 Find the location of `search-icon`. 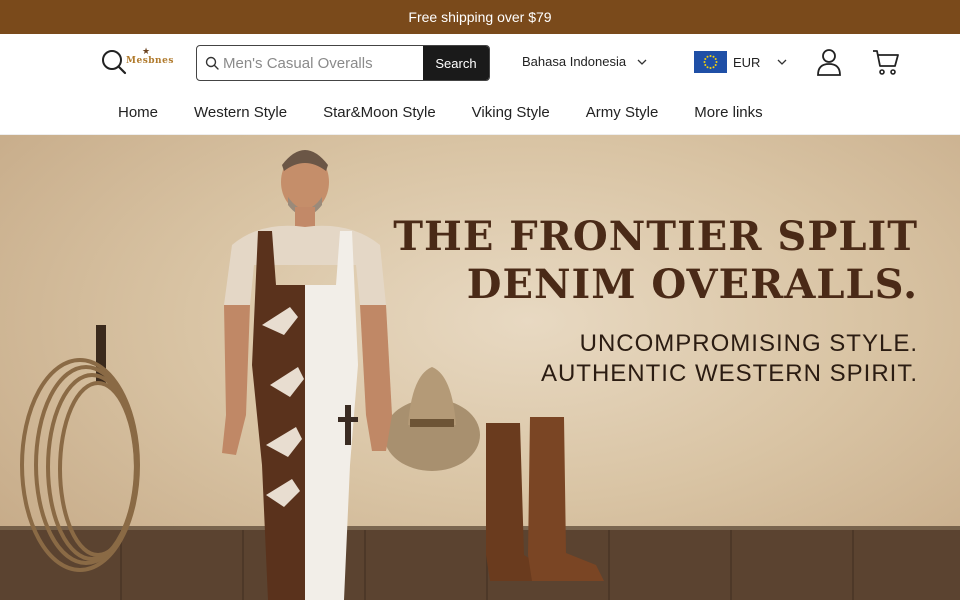

search-icon is located at coordinates (114, 62).